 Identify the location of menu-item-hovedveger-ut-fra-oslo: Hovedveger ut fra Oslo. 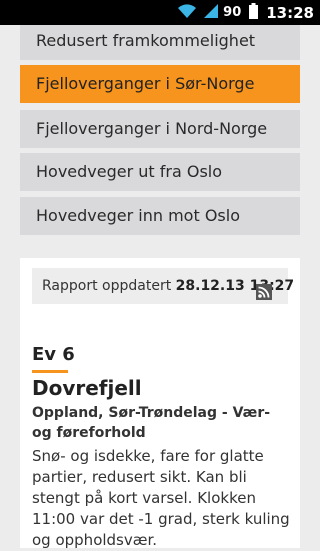
(160, 172).